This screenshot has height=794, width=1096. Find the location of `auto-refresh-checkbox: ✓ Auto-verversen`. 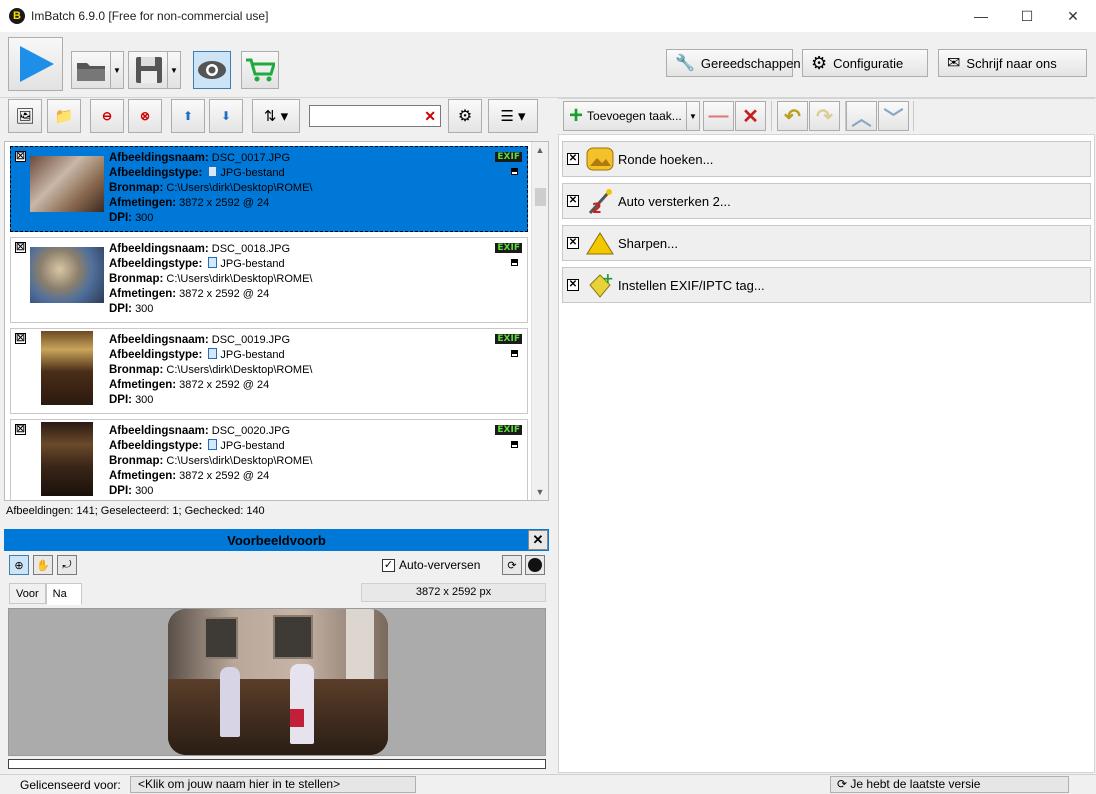

auto-refresh-checkbox: ✓ Auto-verversen is located at coordinates (431, 565).